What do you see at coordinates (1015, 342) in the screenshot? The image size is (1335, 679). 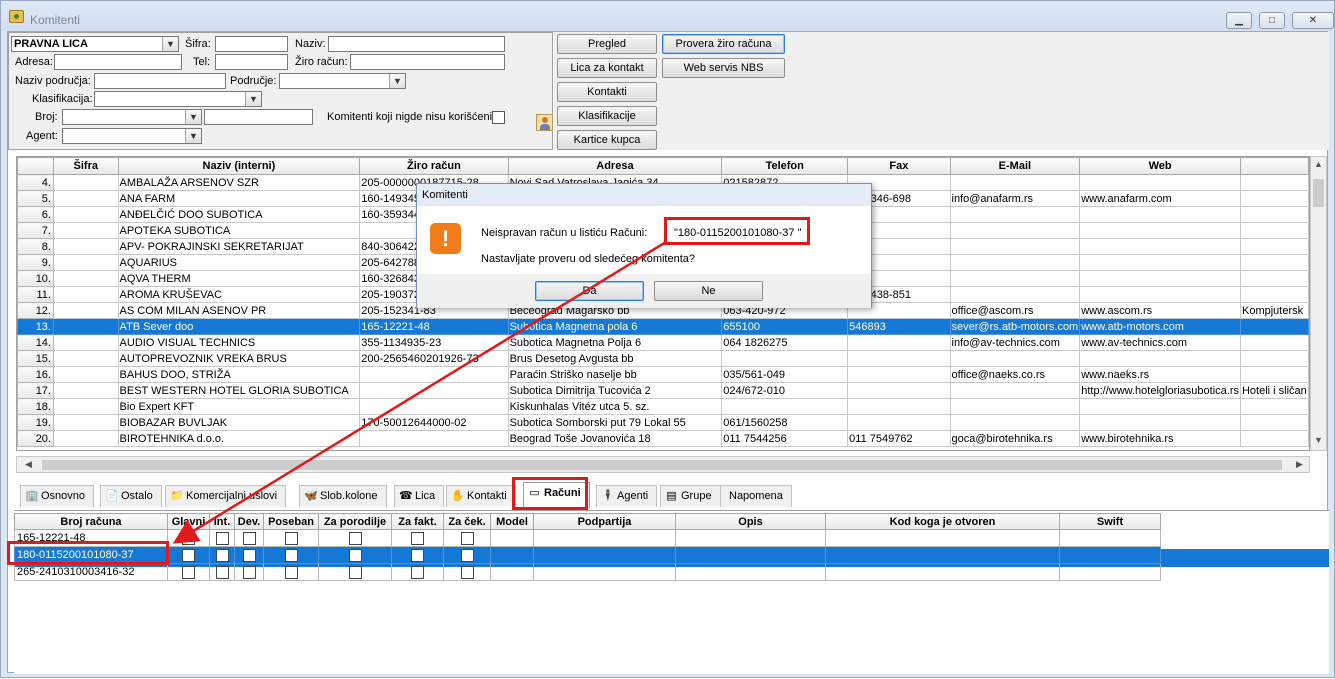 I see `cell-email: info@av-technics.com` at bounding box center [1015, 342].